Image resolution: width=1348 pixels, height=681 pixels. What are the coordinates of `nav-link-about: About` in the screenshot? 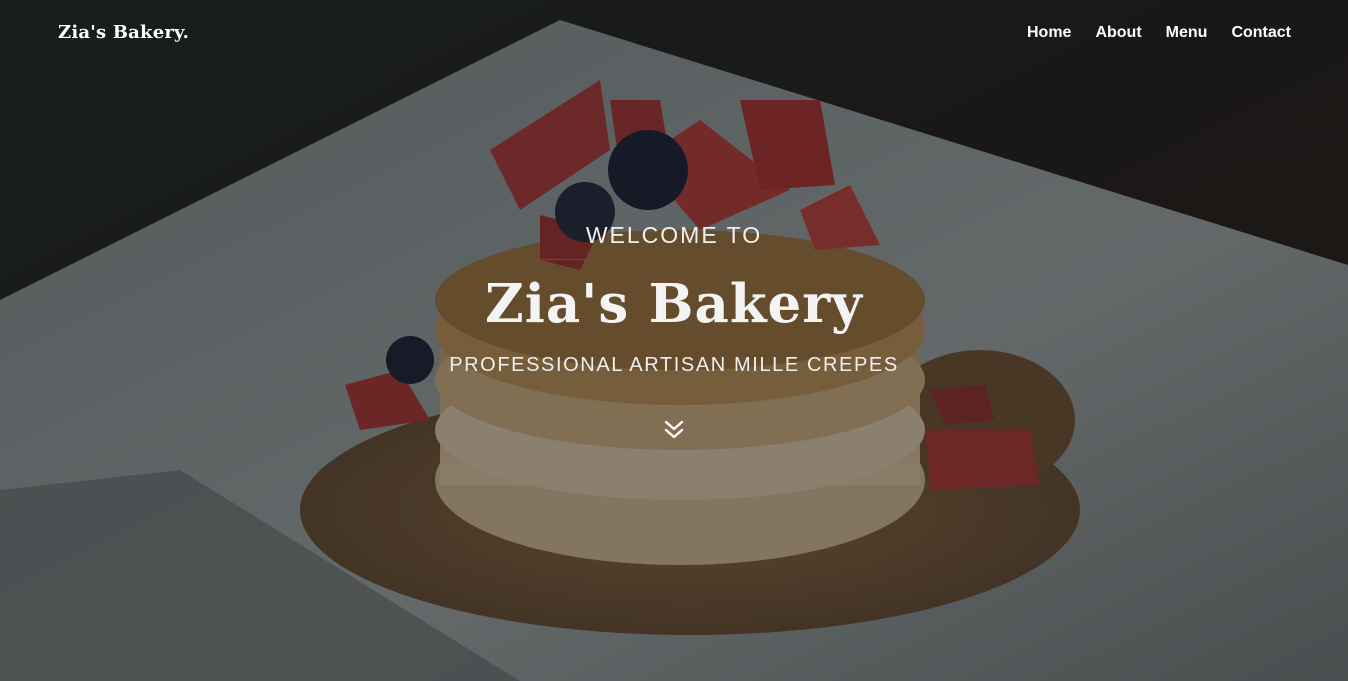 It's located at (1118, 32).